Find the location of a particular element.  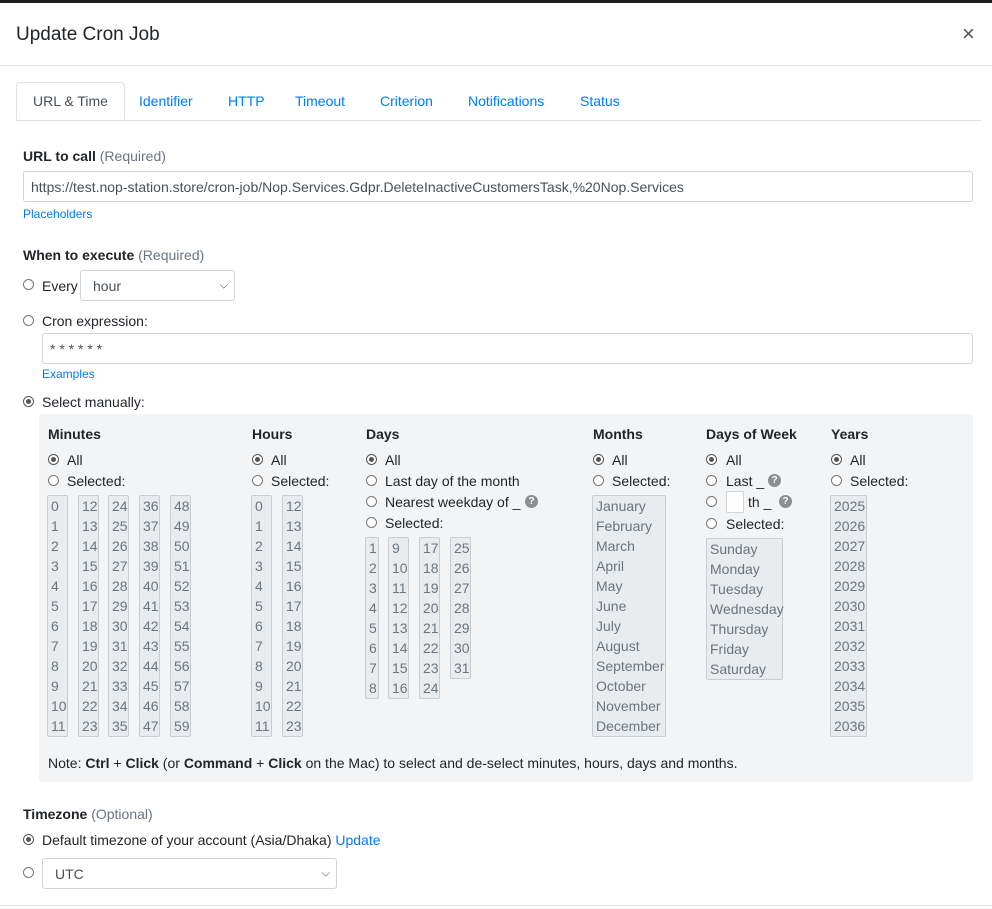

years-option: 2028 is located at coordinates (848, 566).